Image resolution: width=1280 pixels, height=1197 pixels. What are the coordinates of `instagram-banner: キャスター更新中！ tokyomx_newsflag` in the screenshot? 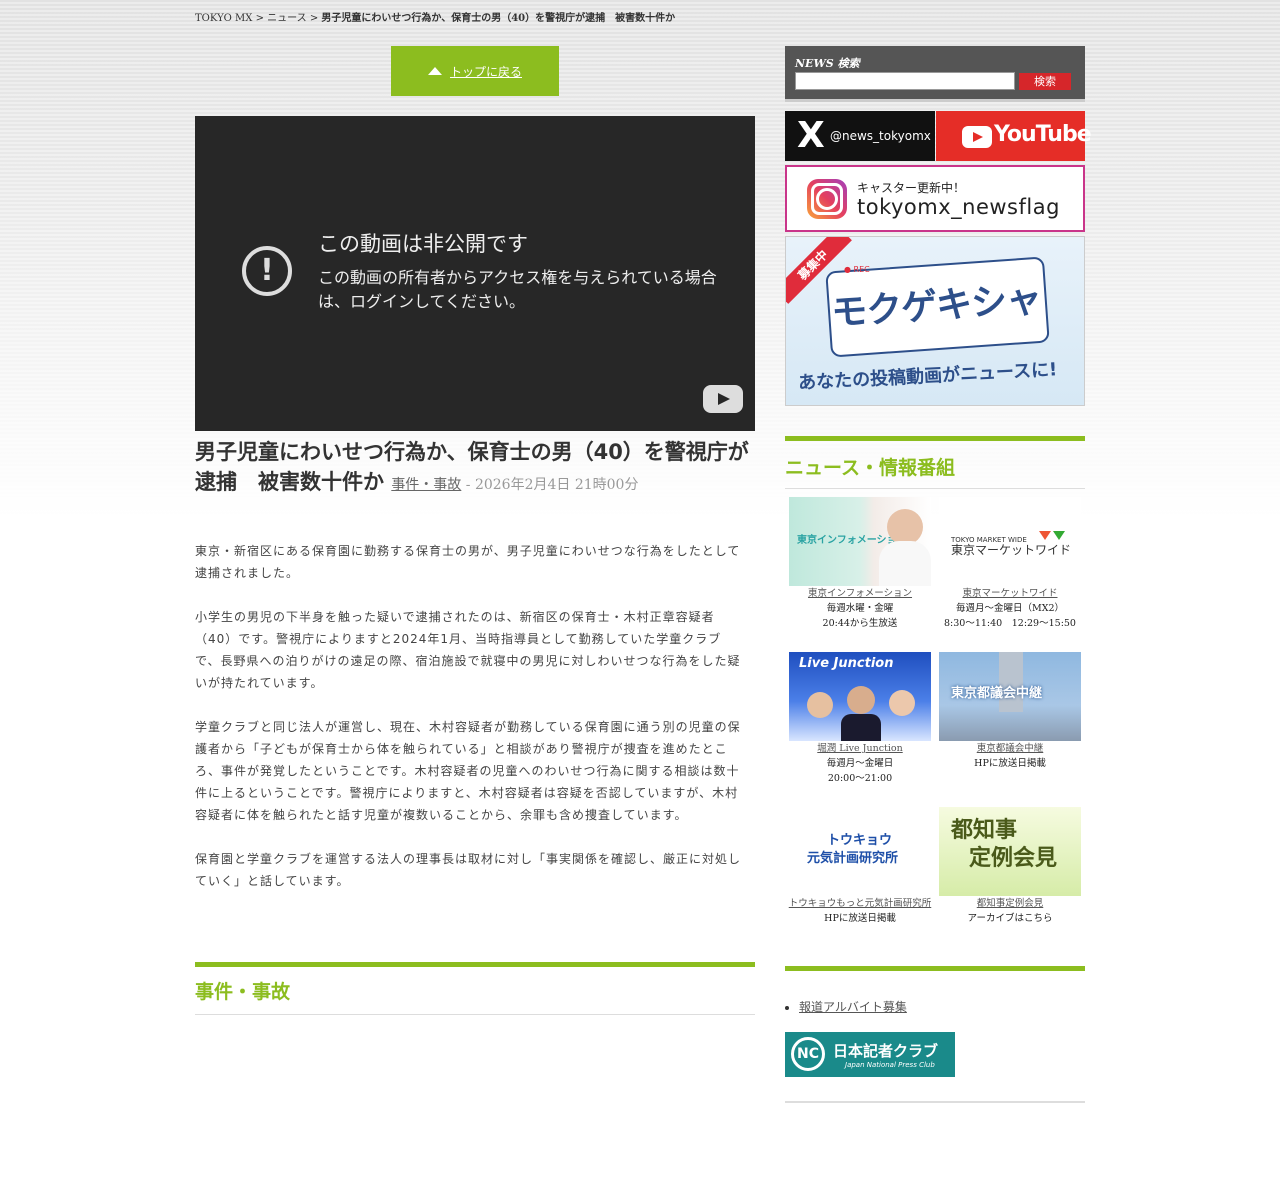 It's located at (935, 198).